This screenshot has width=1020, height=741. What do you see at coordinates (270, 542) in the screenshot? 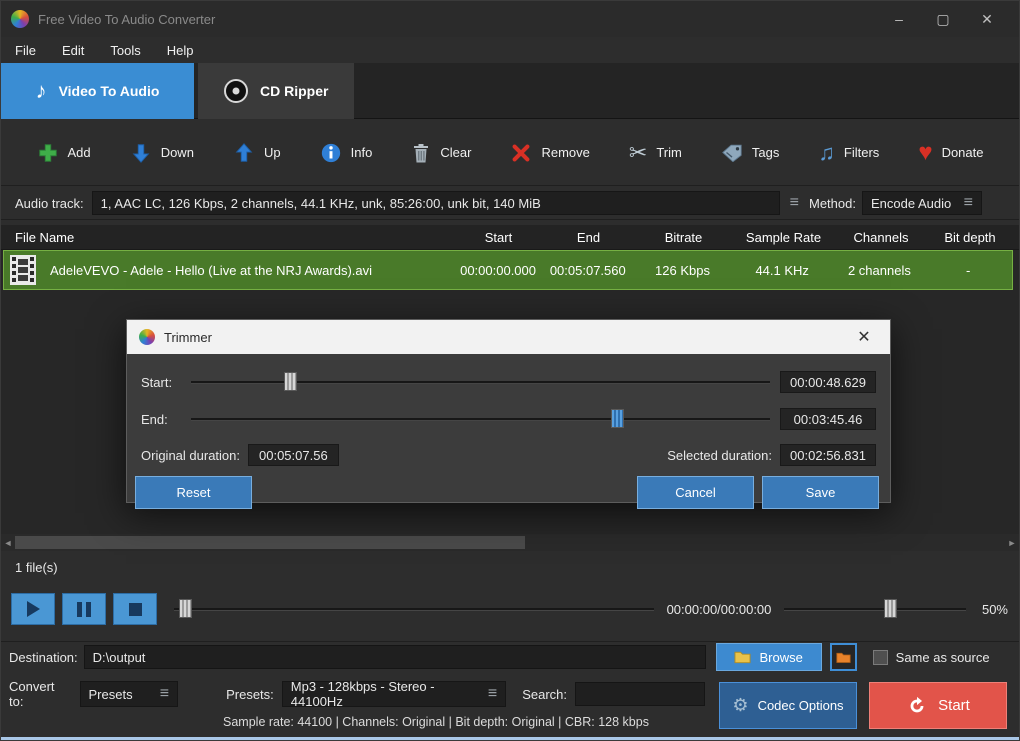
I see `scrollbar-thumb` at bounding box center [270, 542].